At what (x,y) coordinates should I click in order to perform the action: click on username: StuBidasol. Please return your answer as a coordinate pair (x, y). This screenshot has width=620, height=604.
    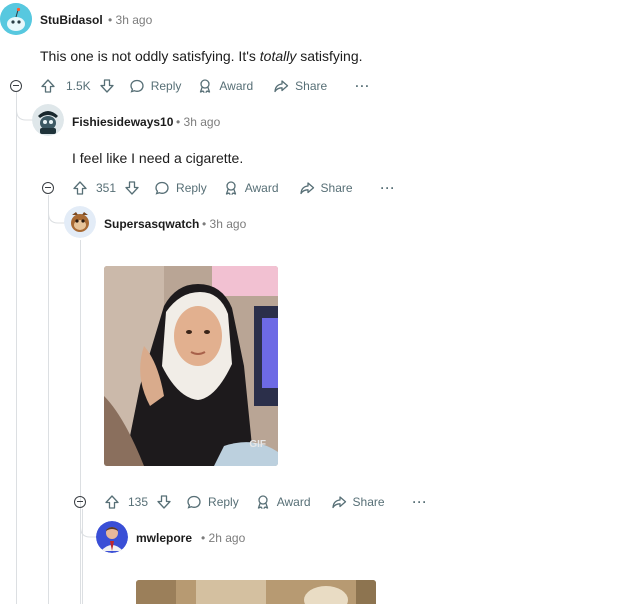
    Looking at the image, I should click on (71, 20).